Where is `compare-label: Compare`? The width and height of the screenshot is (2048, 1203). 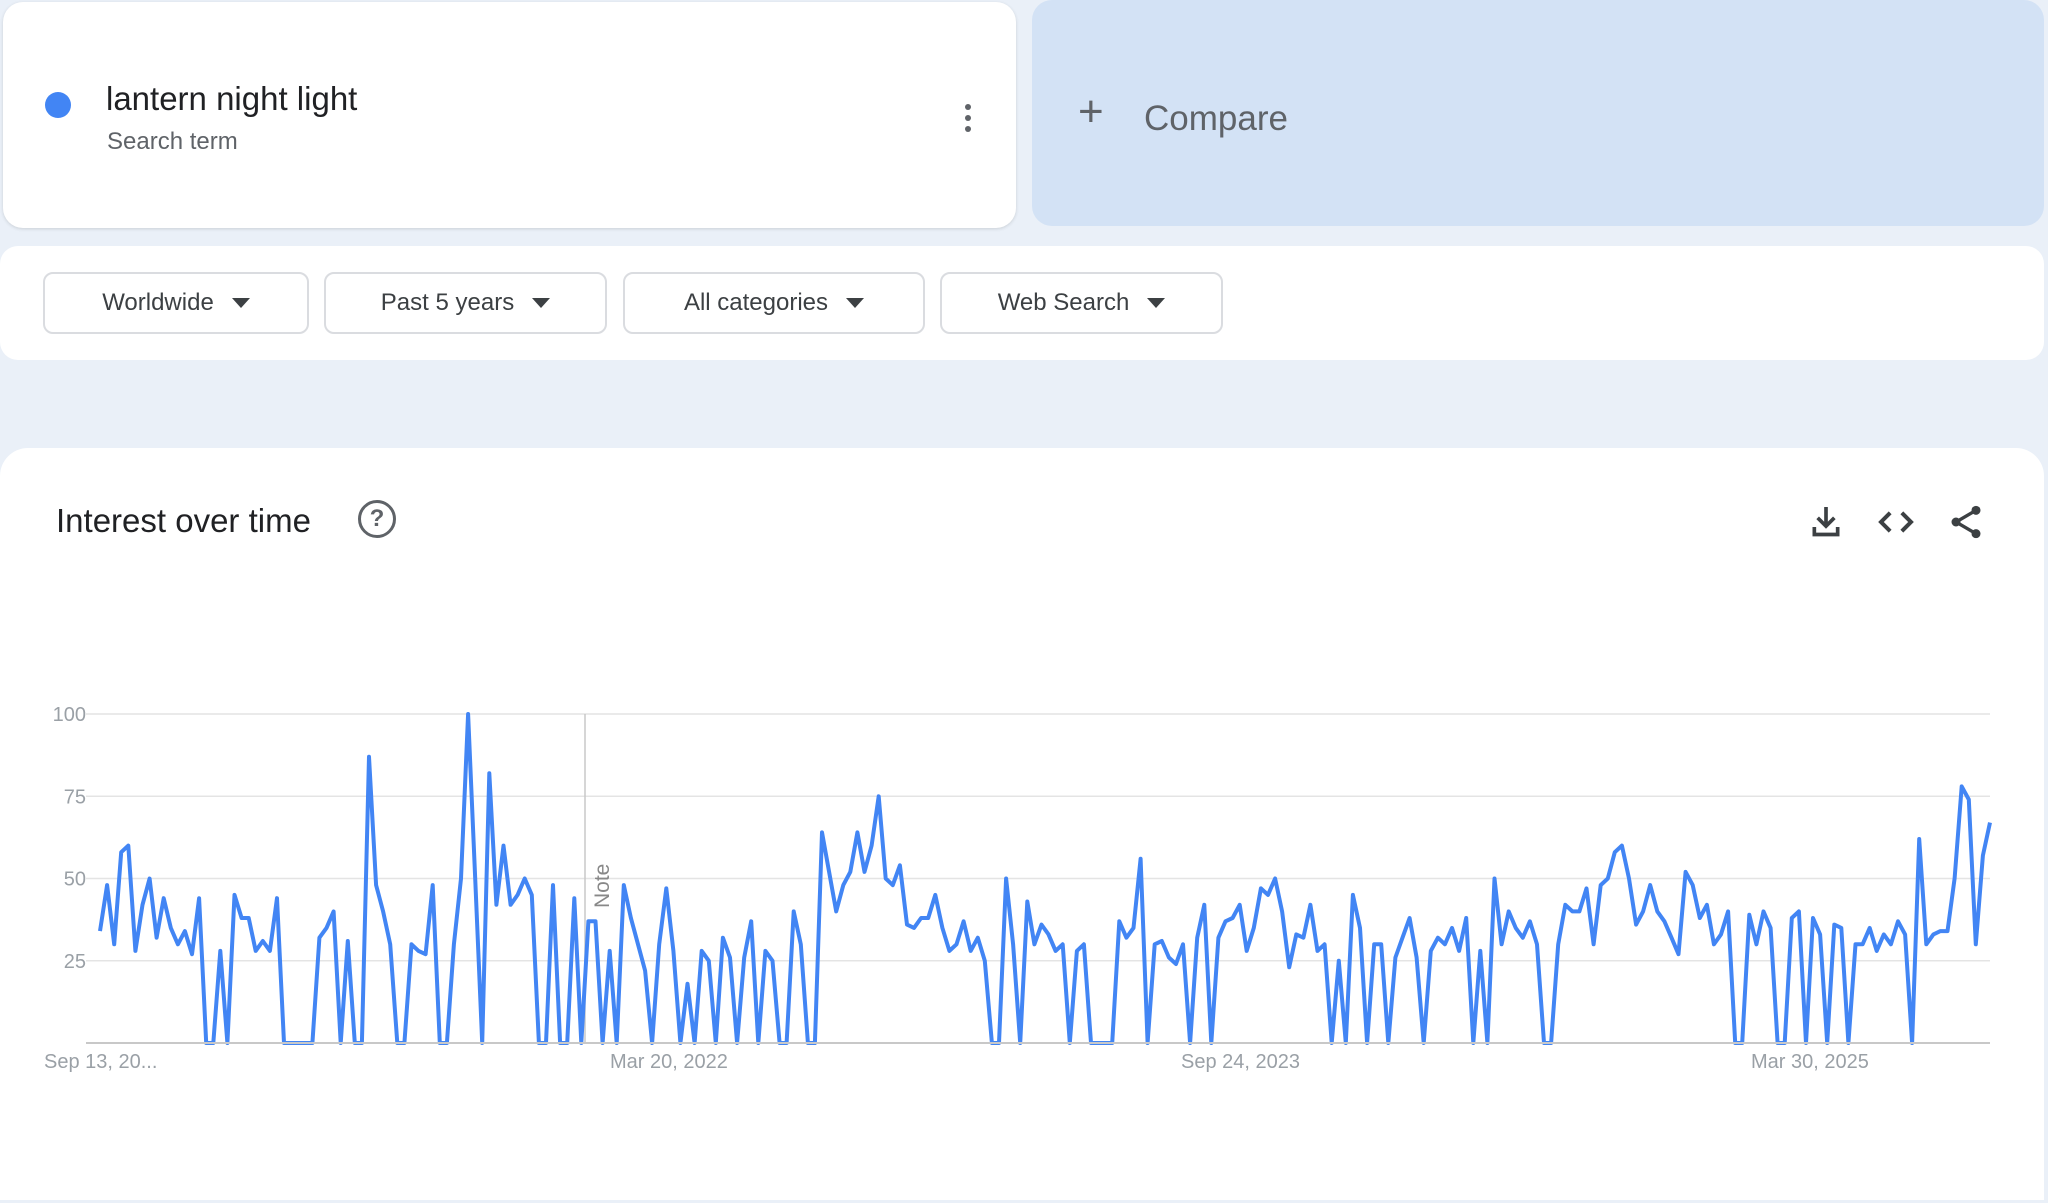 compare-label: Compare is located at coordinates (1216, 118).